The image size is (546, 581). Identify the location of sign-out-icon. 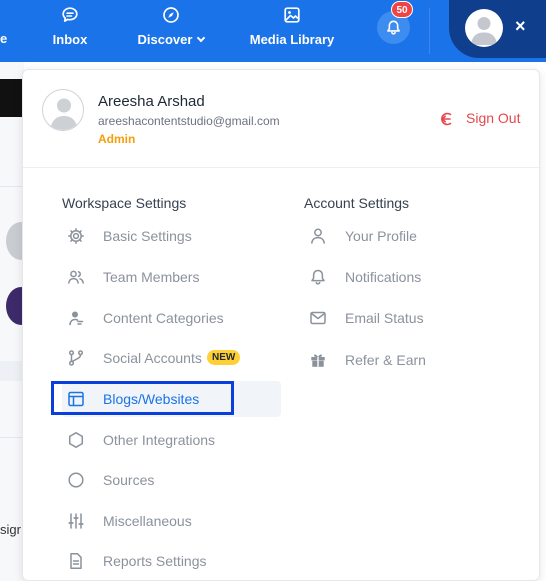
(446, 119).